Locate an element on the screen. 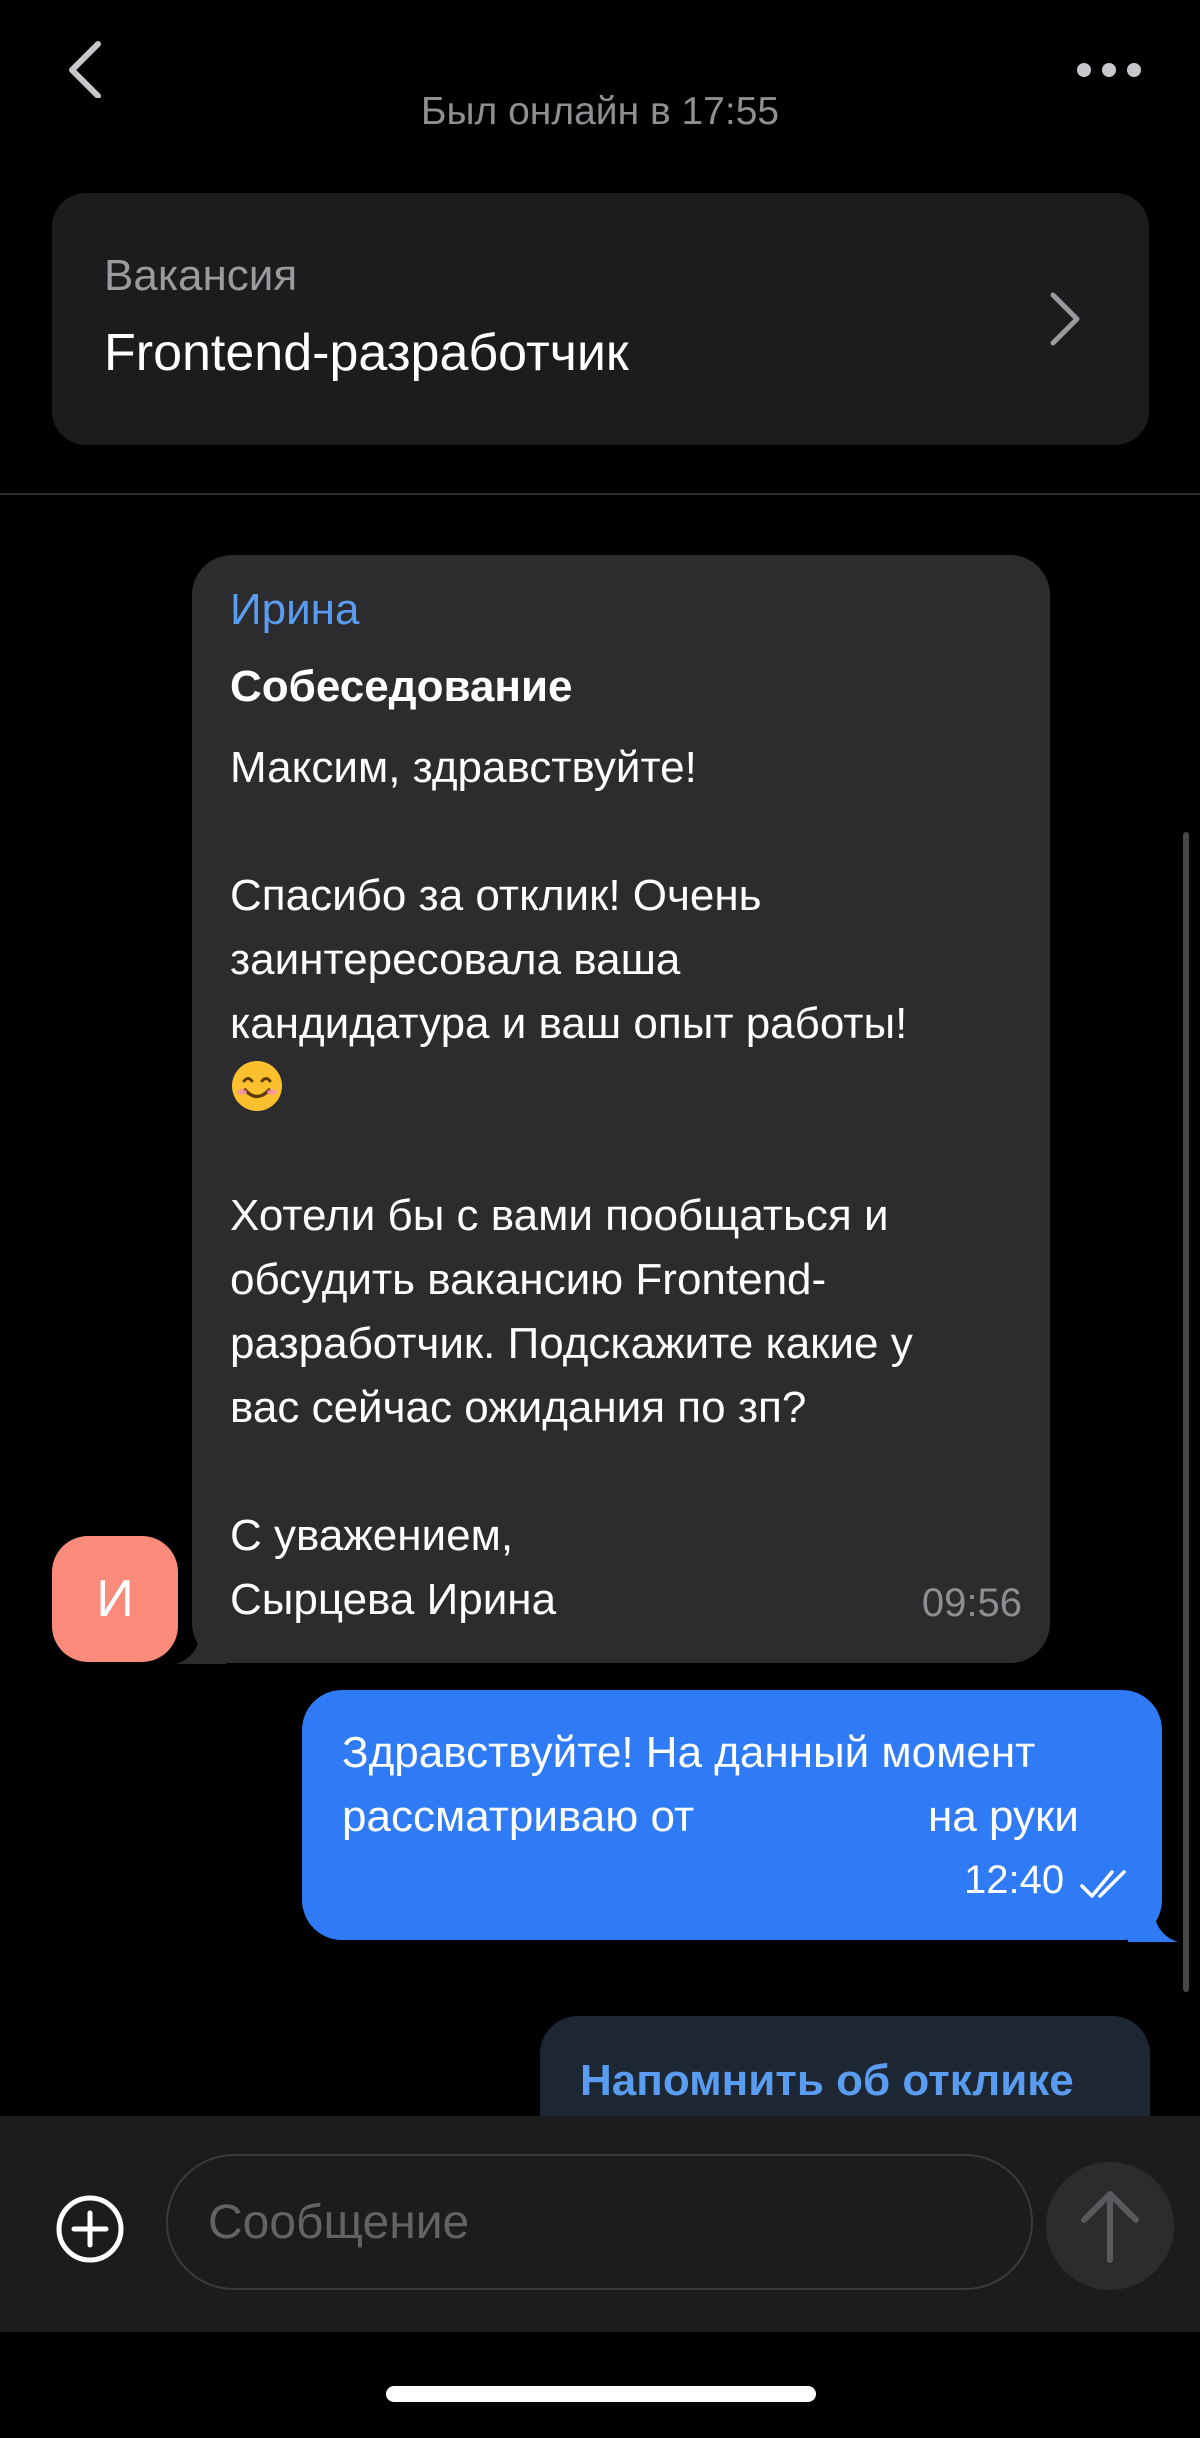 Image resolution: width=1200 pixels, height=2438 pixels. message-line: Хотели бы с вами пообщаться и is located at coordinates (559, 1215).